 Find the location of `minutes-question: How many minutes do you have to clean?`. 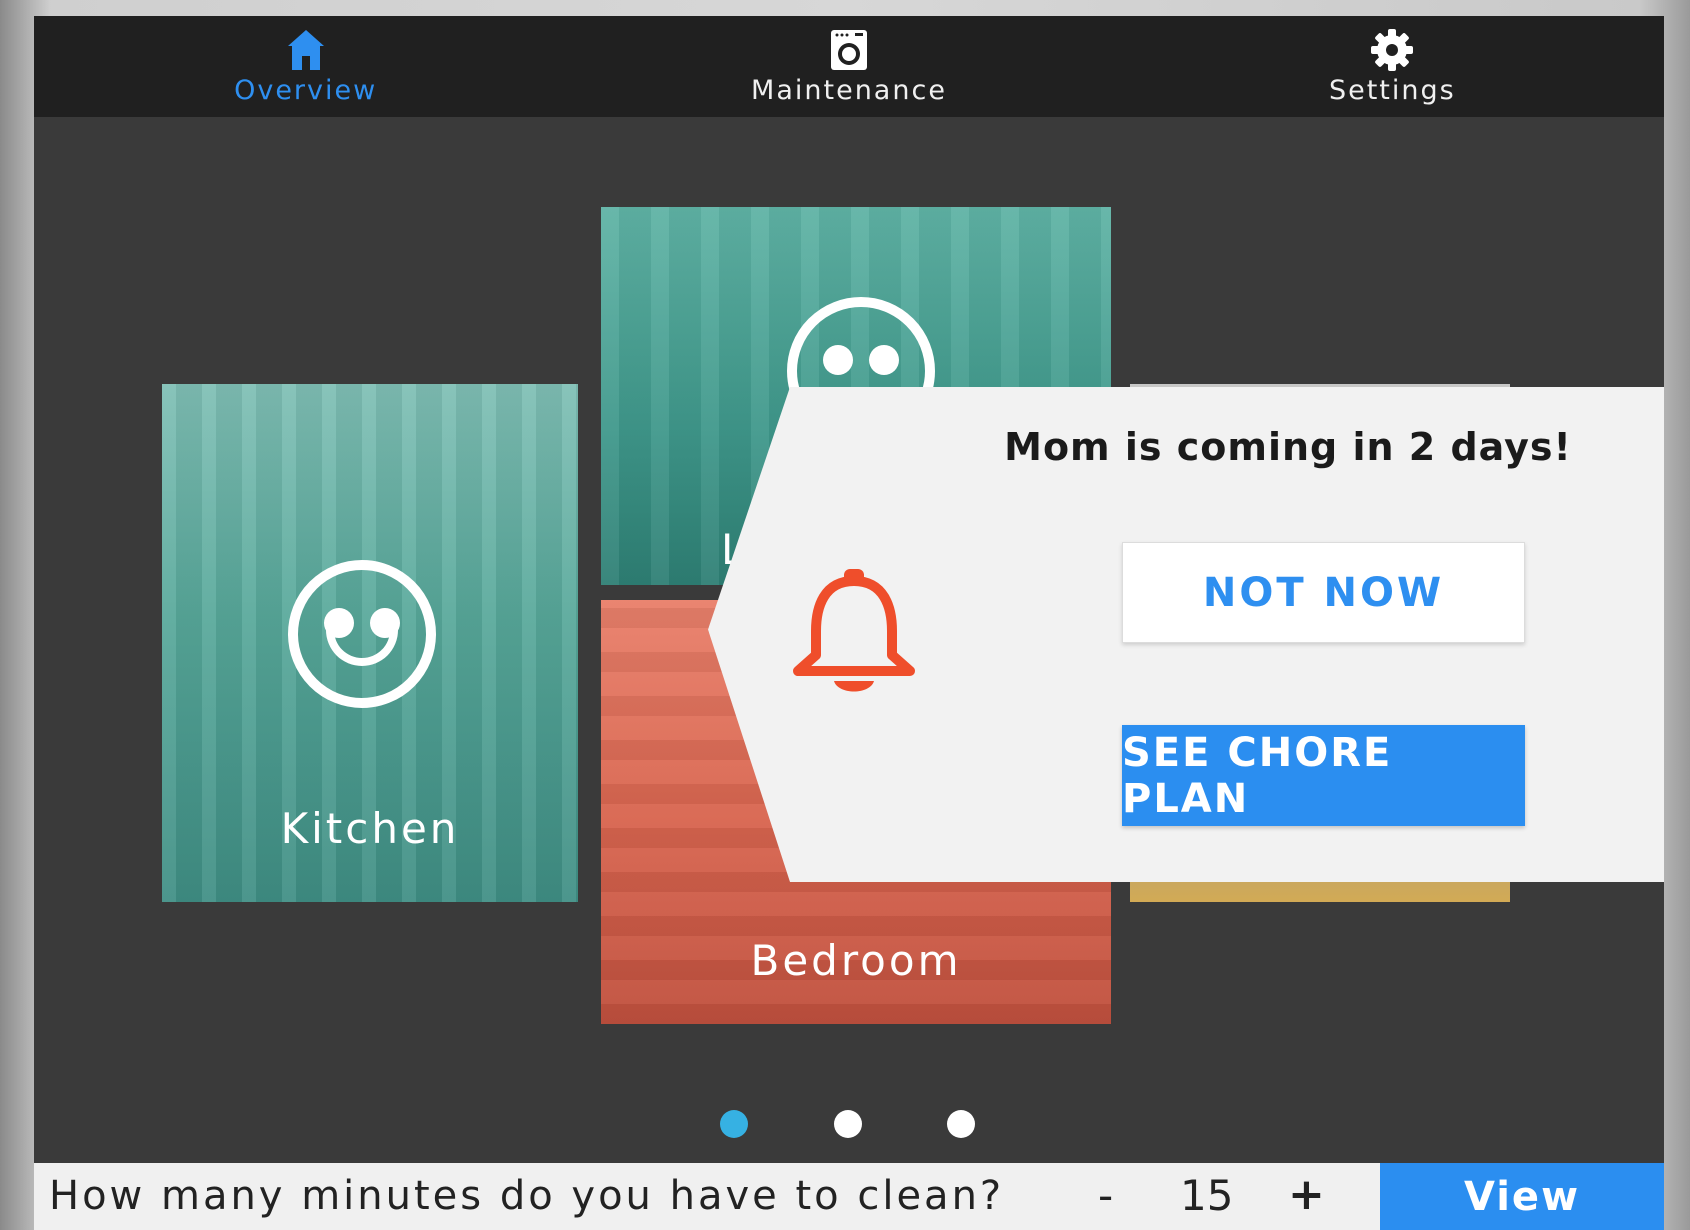

minutes-question: How many minutes do you have to clean? is located at coordinates (527, 1196).